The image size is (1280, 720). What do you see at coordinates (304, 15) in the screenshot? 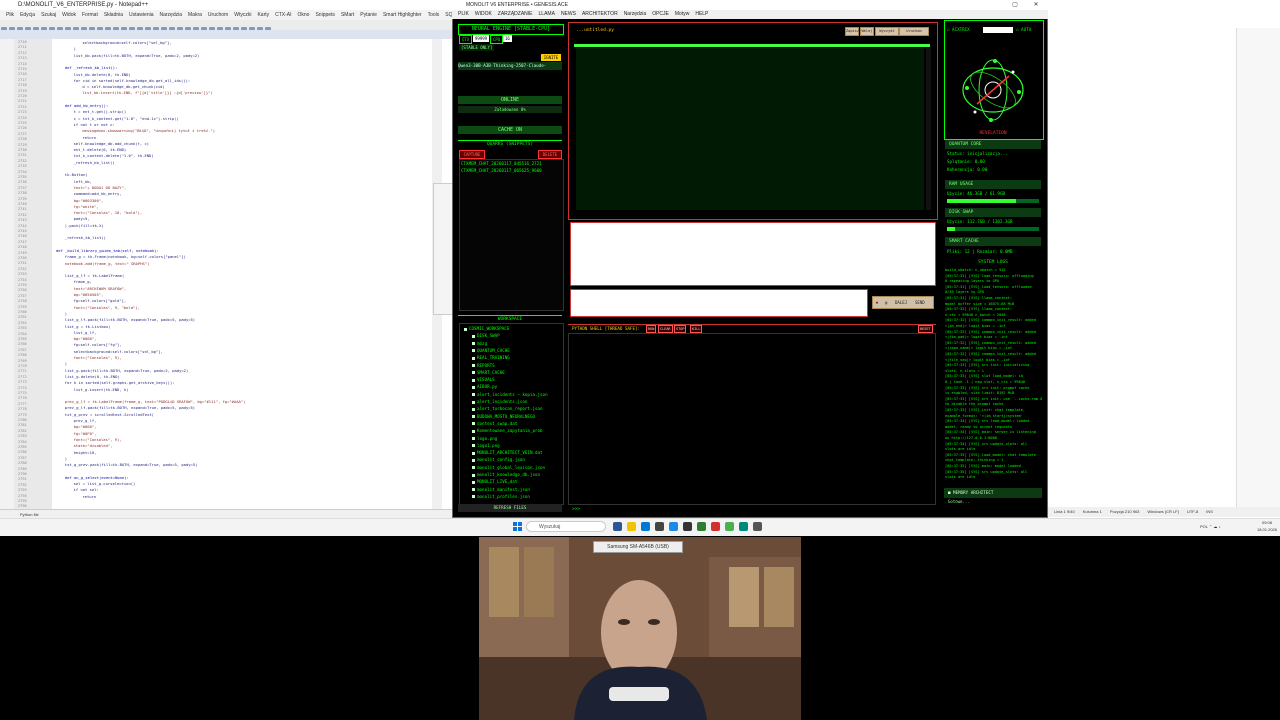
I see `editor-menu-item: Okno` at bounding box center [304, 15].